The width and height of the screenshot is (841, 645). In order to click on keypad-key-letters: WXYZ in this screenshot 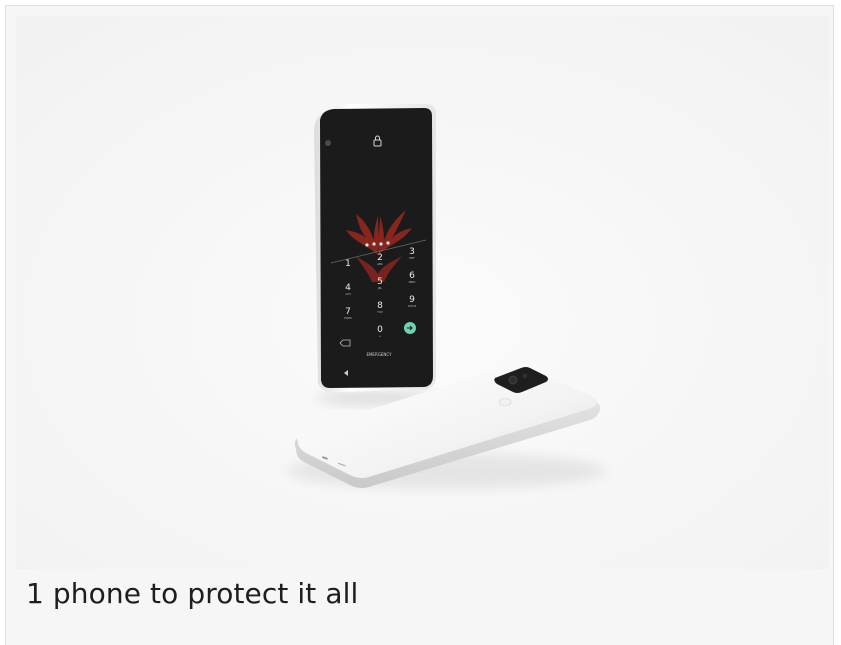, I will do `click(412, 306)`.